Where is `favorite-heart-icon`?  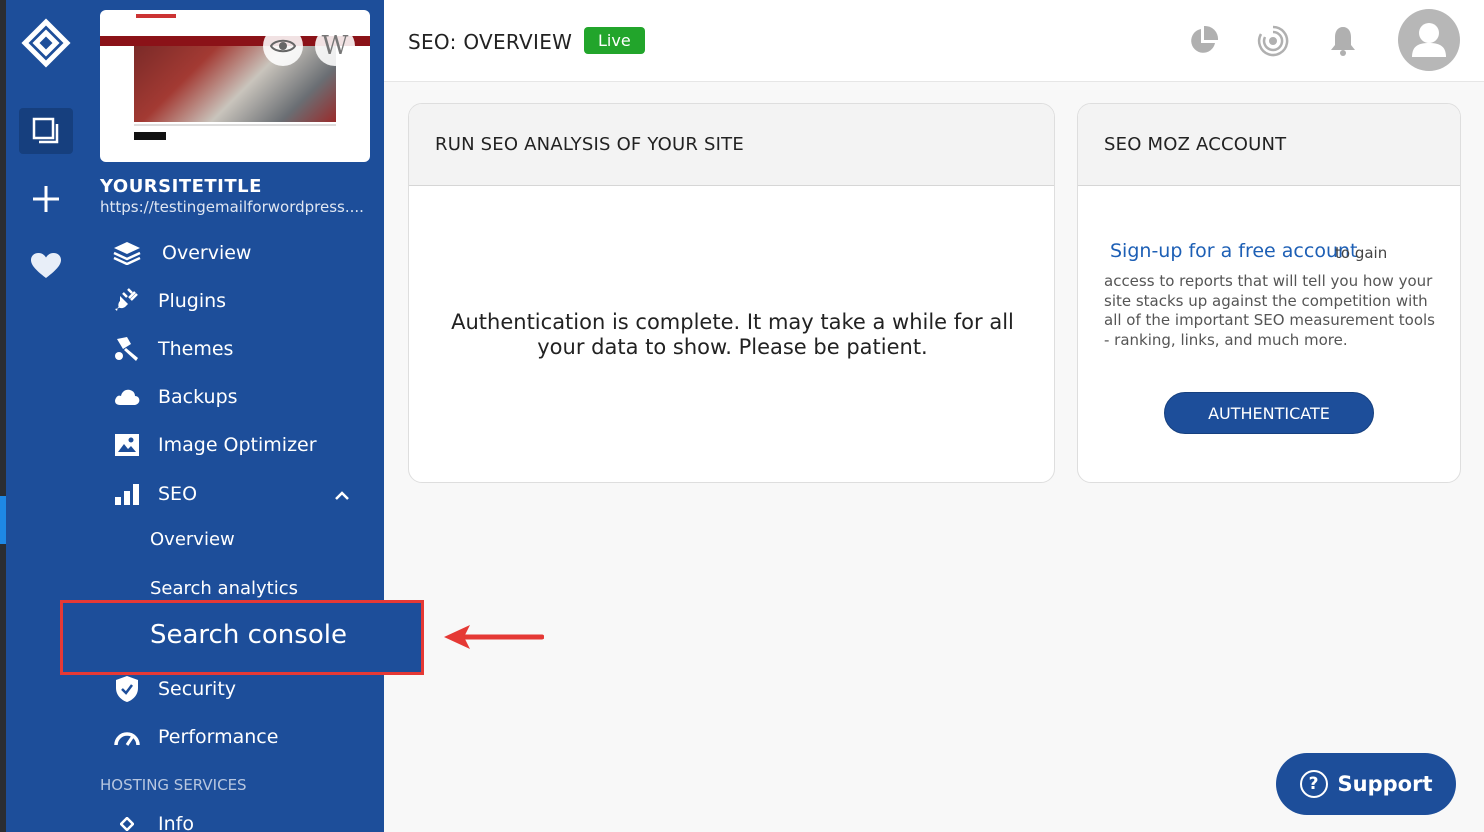
favorite-heart-icon is located at coordinates (46, 266).